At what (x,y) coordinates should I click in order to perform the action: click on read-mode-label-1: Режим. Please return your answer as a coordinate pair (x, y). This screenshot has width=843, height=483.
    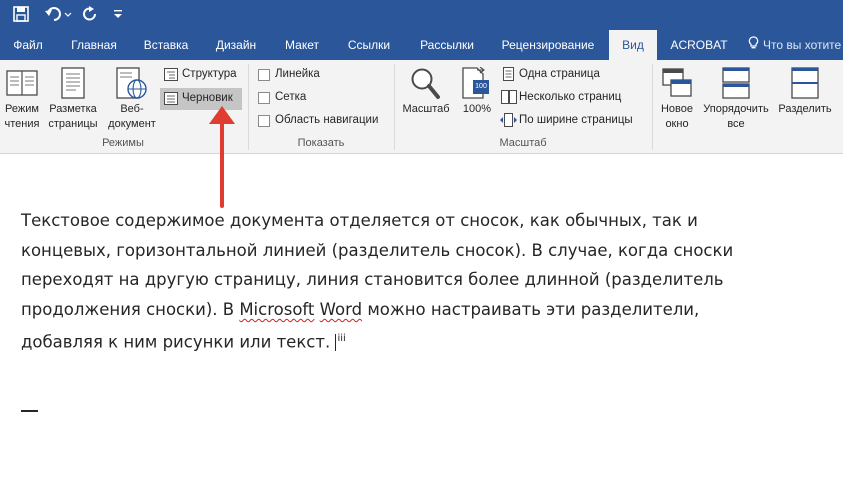
    Looking at the image, I should click on (22, 109).